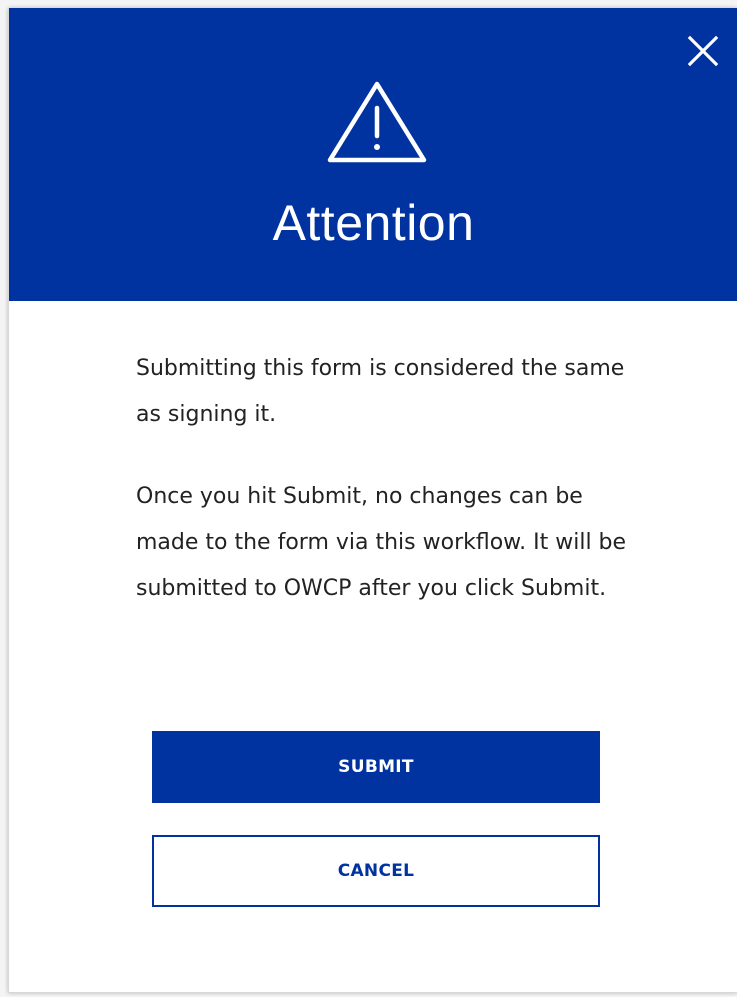  Describe the element at coordinates (373, 223) in the screenshot. I see `dialog-title: Attention` at that location.